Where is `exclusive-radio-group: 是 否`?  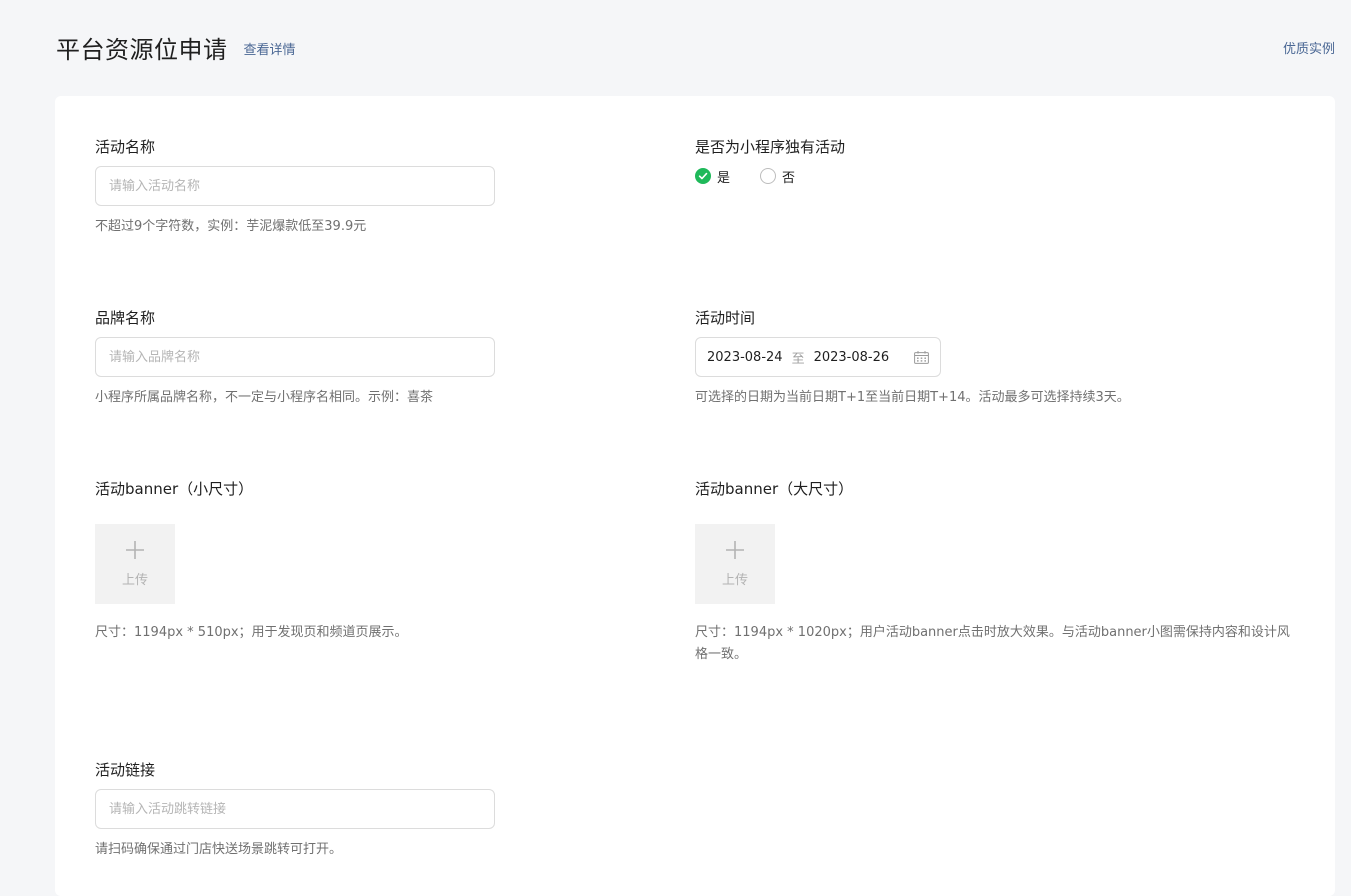 exclusive-radio-group: 是 否 is located at coordinates (770, 176).